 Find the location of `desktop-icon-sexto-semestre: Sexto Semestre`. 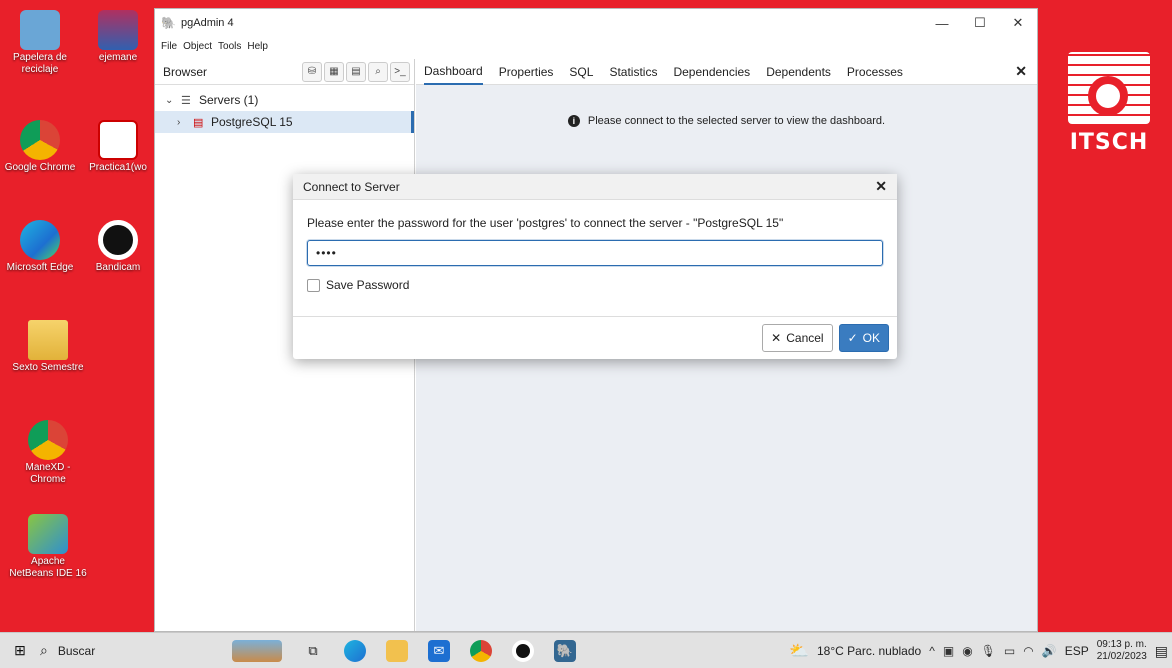

desktop-icon-sexto-semestre: Sexto Semestre is located at coordinates (48, 347).